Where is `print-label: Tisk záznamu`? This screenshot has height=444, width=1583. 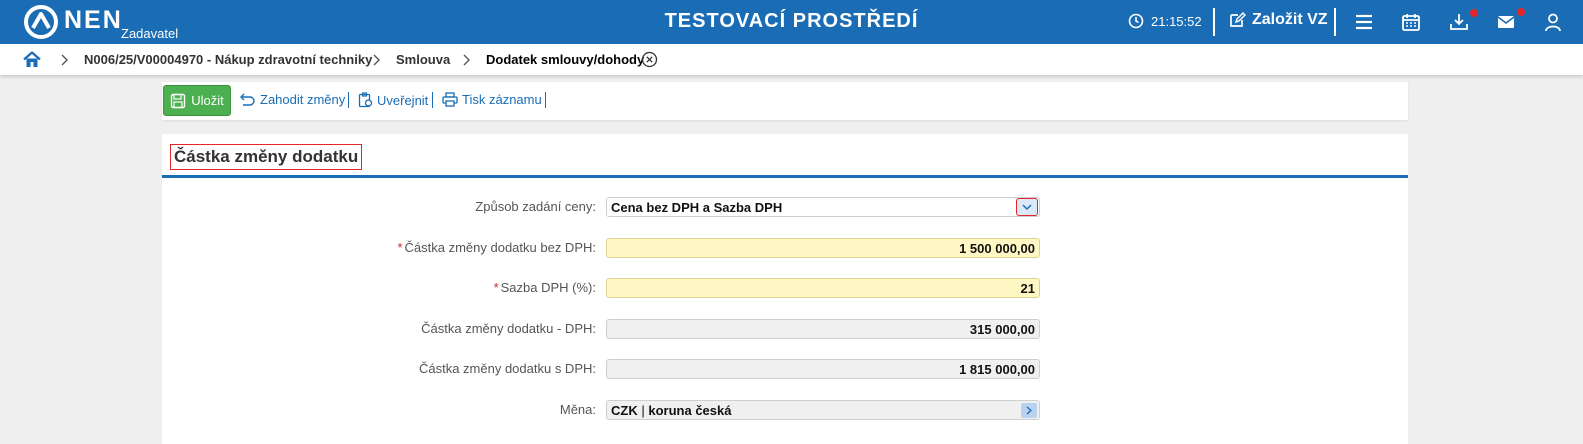
print-label: Tisk záznamu is located at coordinates (502, 99).